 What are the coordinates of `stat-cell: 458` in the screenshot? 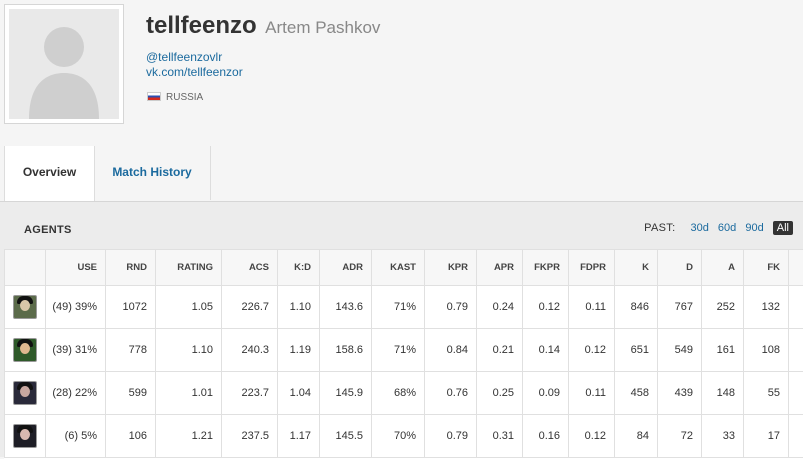 It's located at (636, 393).